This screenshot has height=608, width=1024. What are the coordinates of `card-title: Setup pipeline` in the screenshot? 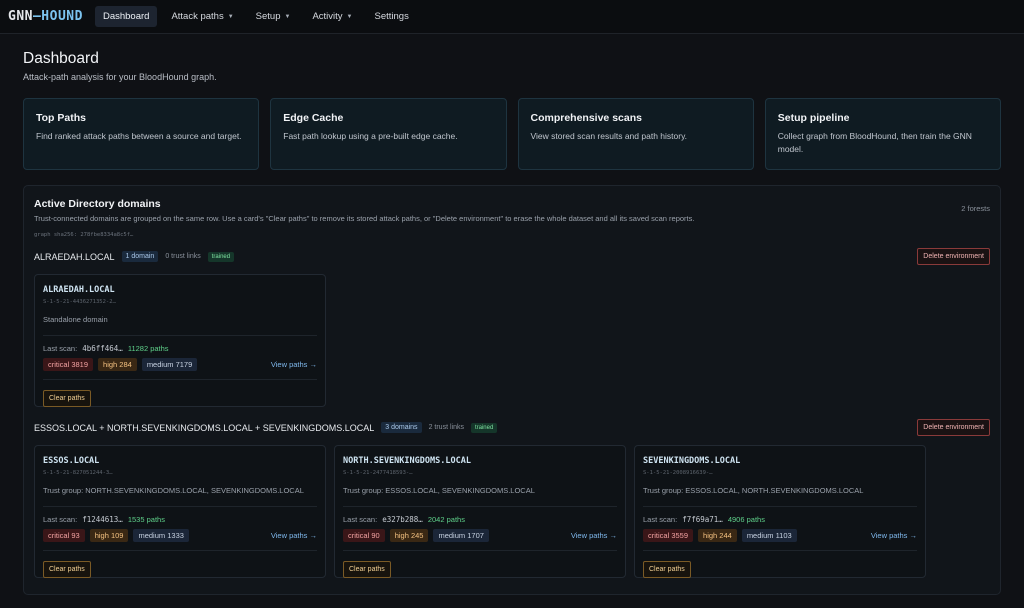 It's located at (813, 118).